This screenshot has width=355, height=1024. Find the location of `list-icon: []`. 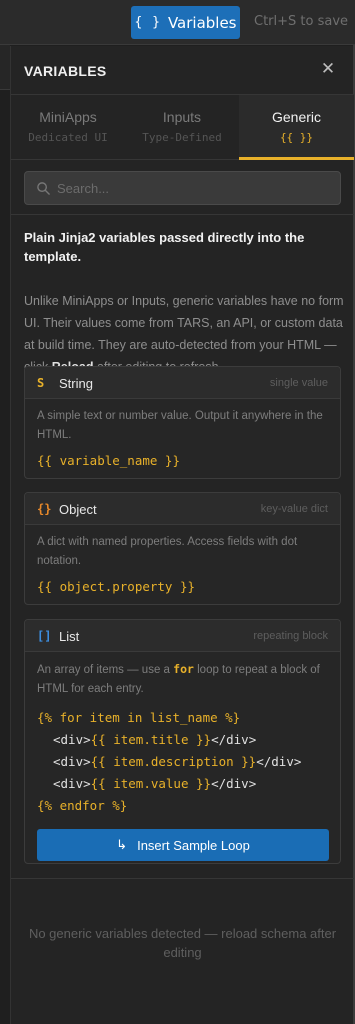

list-icon: [] is located at coordinates (44, 636).